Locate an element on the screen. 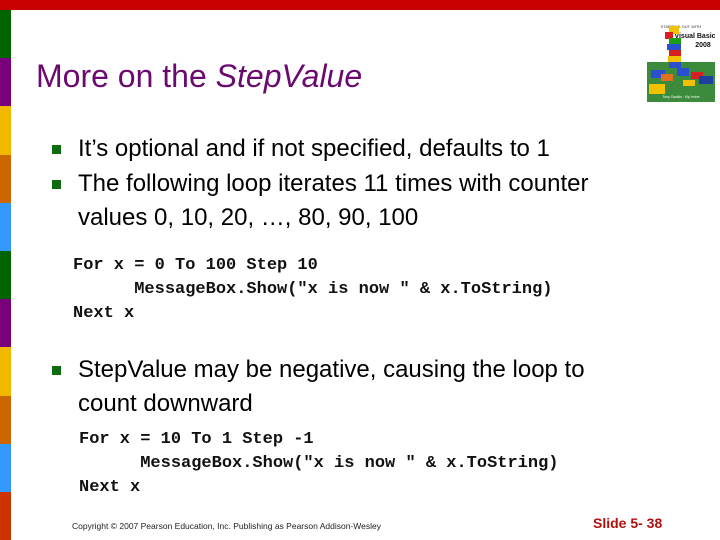 This screenshot has height=540, width=720. cover-authors: Tony Gaddis · Kip Irvine is located at coordinates (680, 97).